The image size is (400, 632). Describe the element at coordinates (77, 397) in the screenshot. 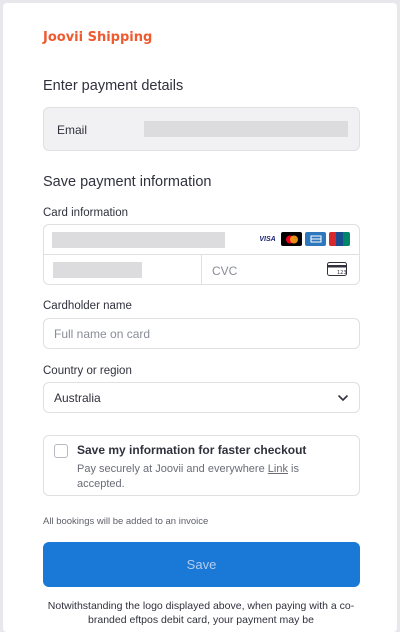

I see `country-value: Australia` at that location.